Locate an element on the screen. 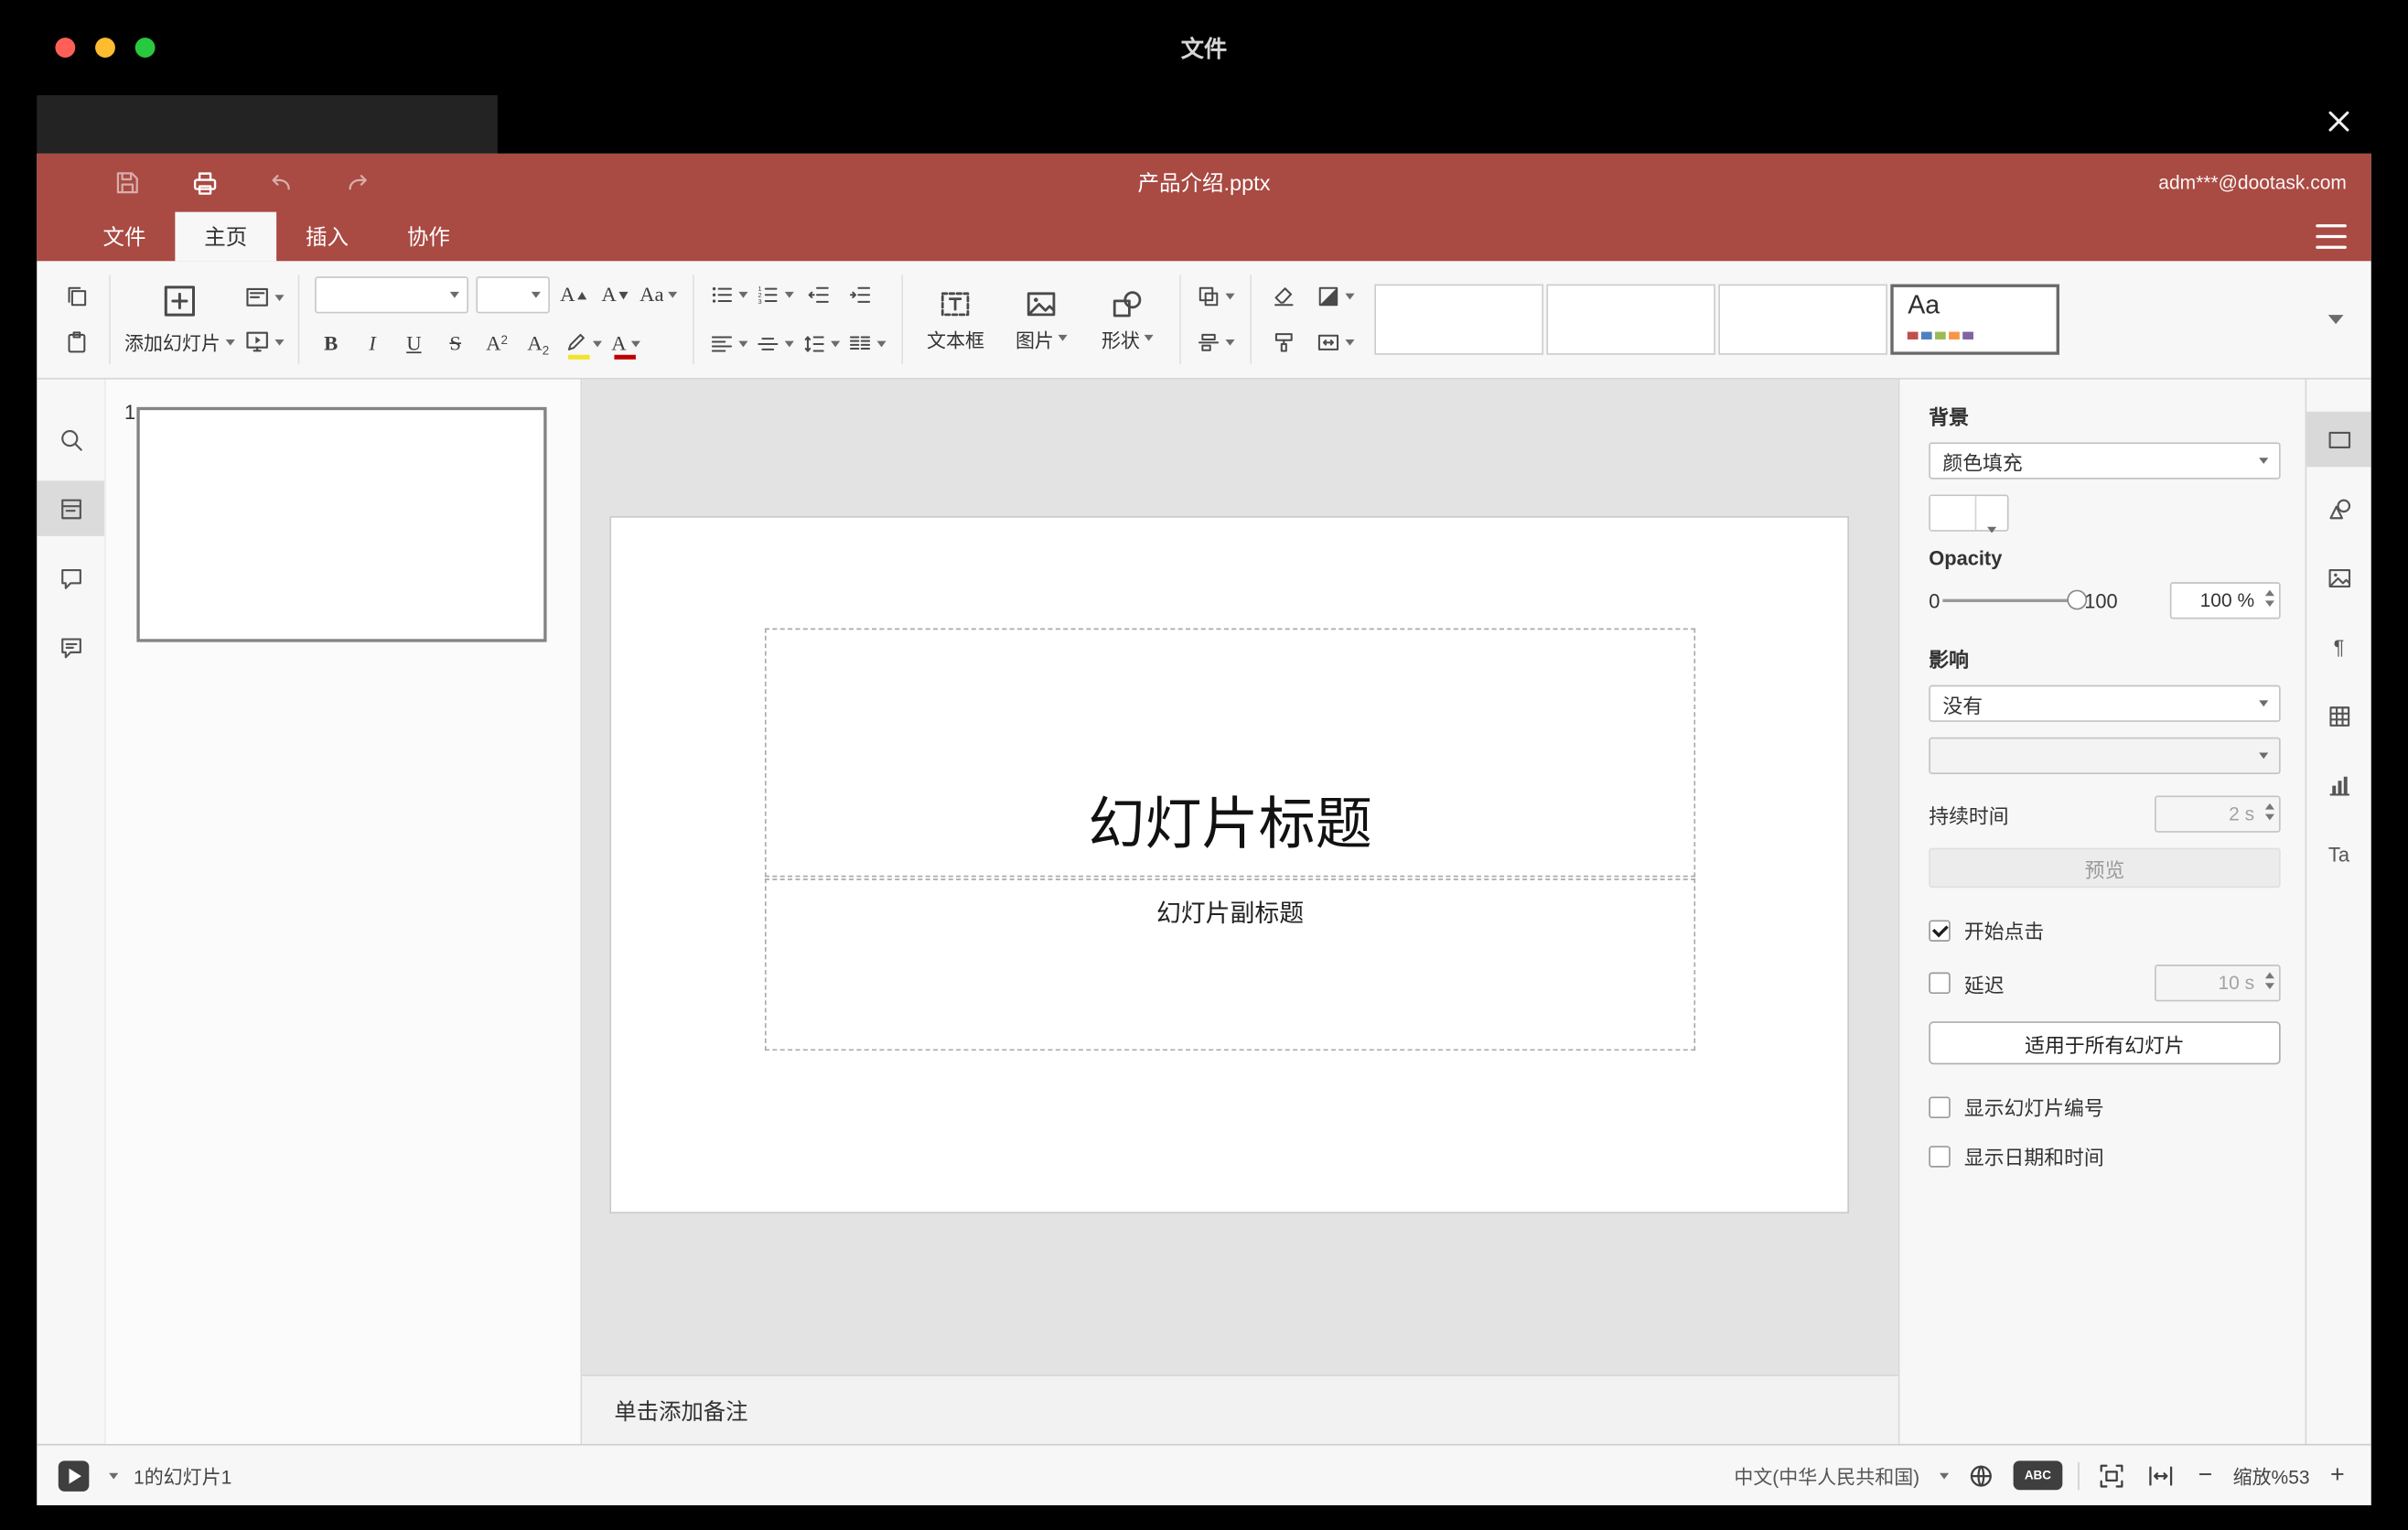 This screenshot has height=1530, width=2408. start-slideshow-icon is located at coordinates (74, 1476).